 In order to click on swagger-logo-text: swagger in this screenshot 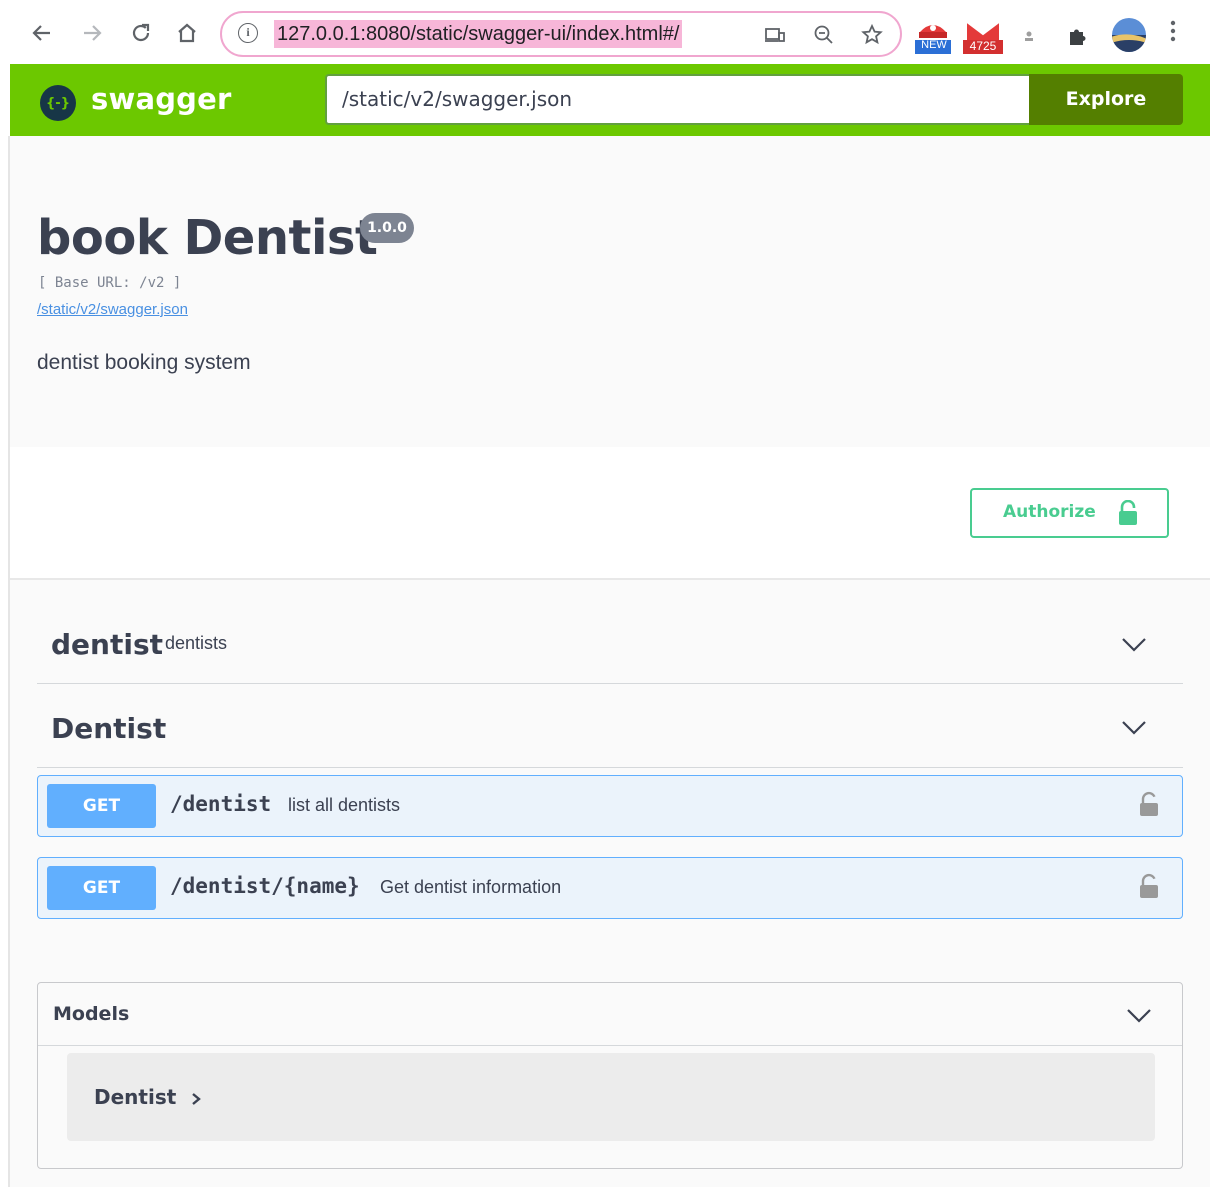, I will do `click(161, 99)`.